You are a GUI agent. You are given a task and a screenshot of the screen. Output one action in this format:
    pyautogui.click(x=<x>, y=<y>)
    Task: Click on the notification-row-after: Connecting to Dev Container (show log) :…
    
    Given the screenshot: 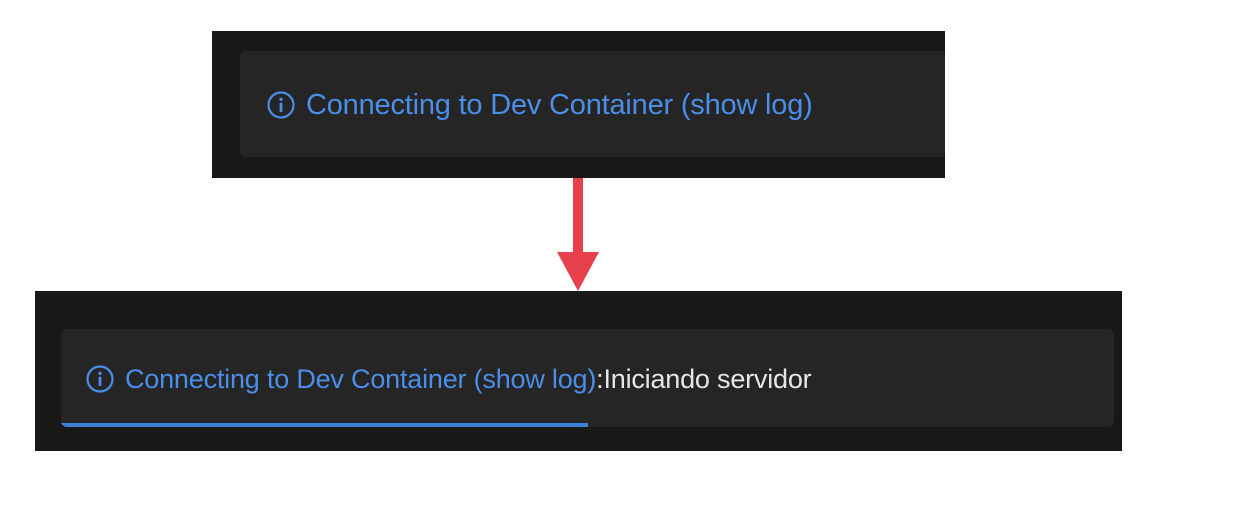 What is the action you would take?
    pyautogui.click(x=448, y=379)
    